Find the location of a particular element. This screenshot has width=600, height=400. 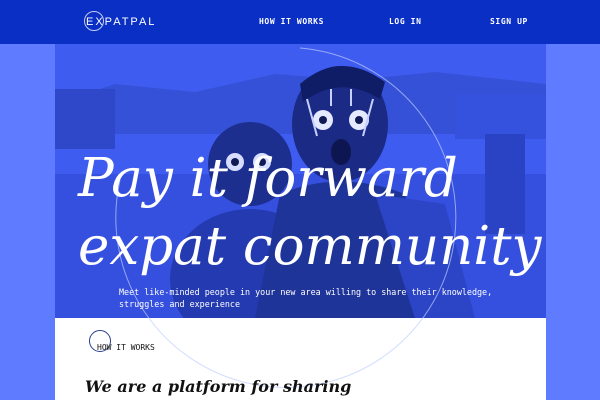

top-navigation-bar: EXPATPAL HOW IT WORKS LOG IN SIGN UP is located at coordinates (300, 22).